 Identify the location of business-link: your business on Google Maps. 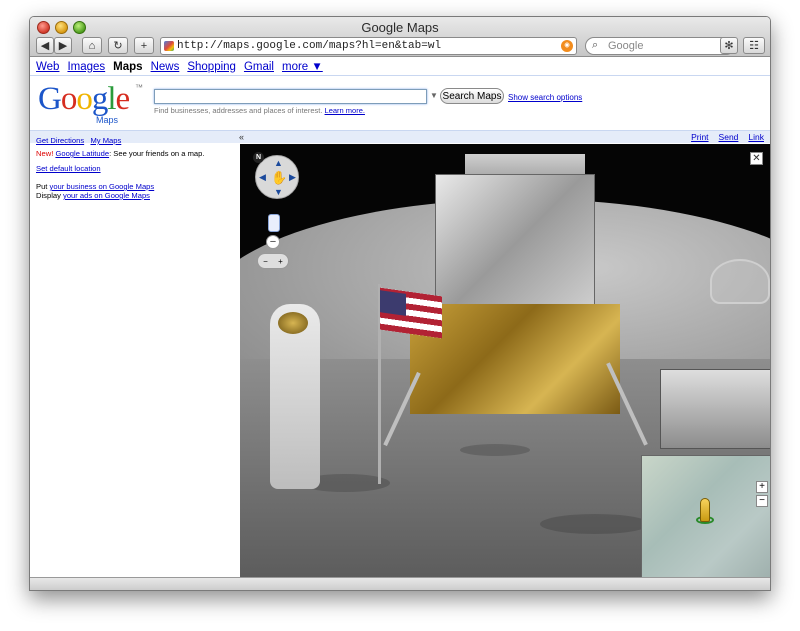
(102, 186).